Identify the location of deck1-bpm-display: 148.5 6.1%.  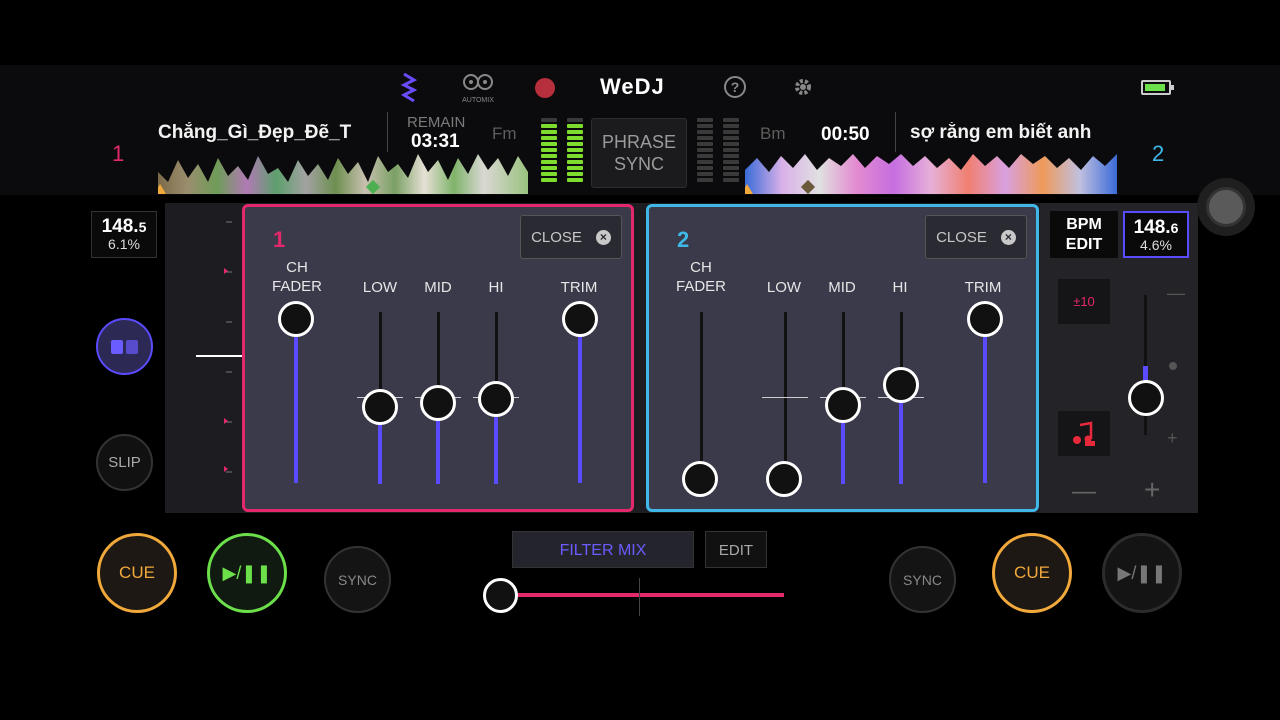
(124, 234).